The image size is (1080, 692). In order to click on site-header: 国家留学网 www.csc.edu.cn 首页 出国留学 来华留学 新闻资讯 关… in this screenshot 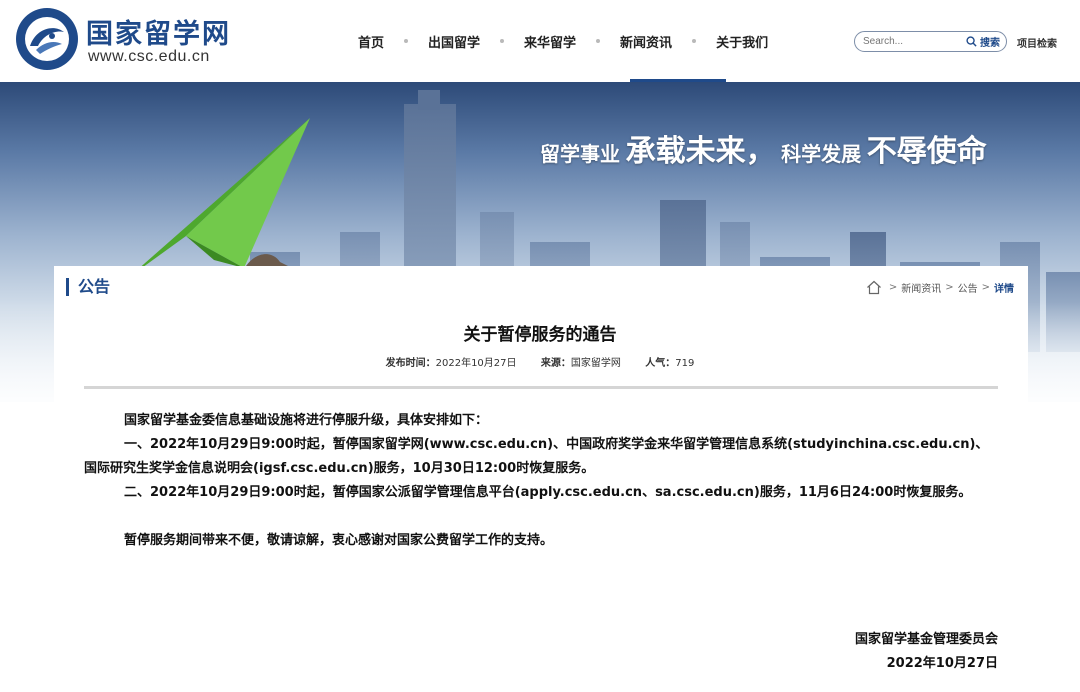, I will do `click(540, 41)`.